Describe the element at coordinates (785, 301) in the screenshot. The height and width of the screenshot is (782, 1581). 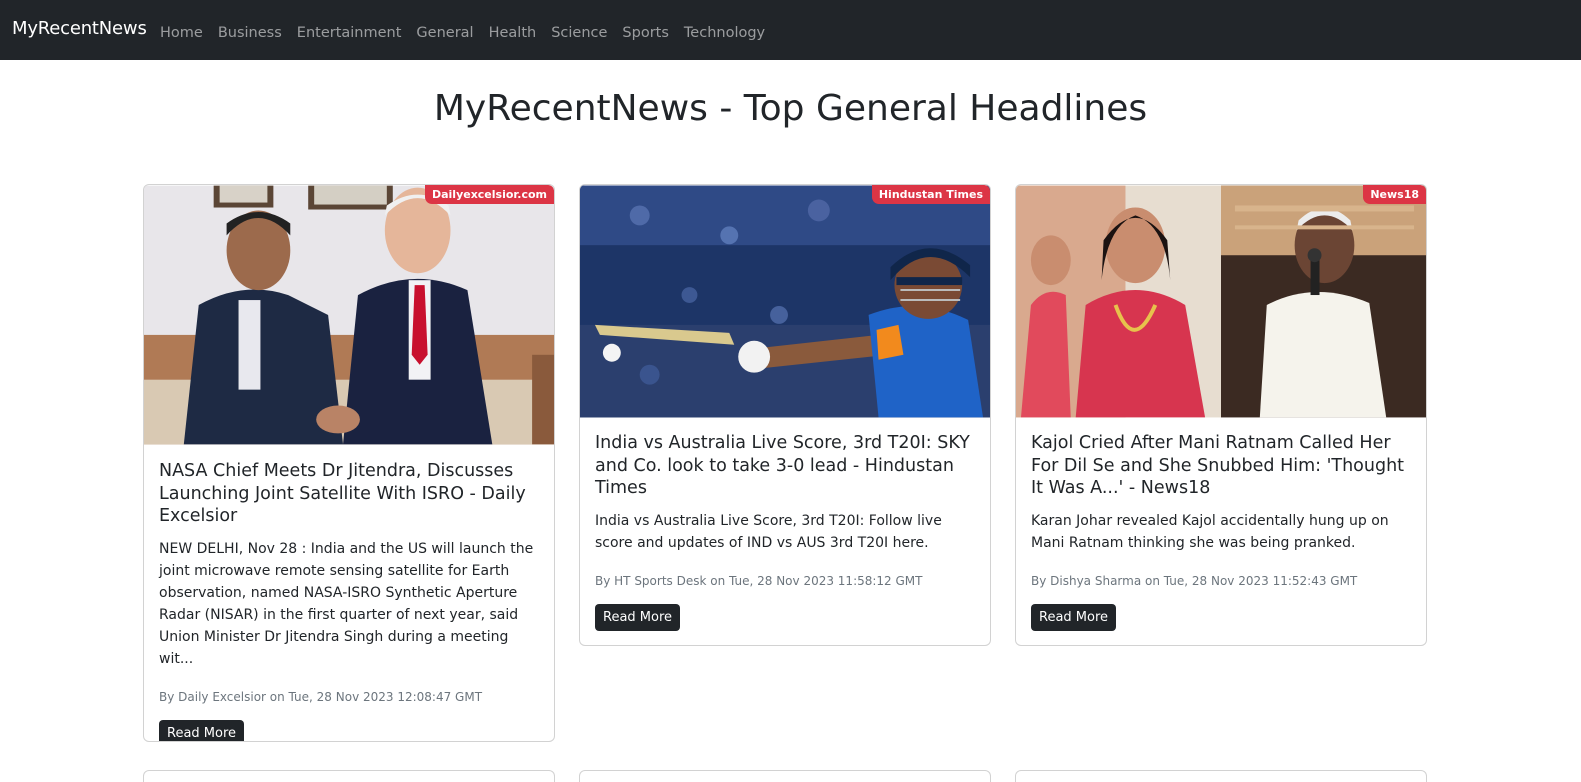
I see `article-image-cricket` at that location.